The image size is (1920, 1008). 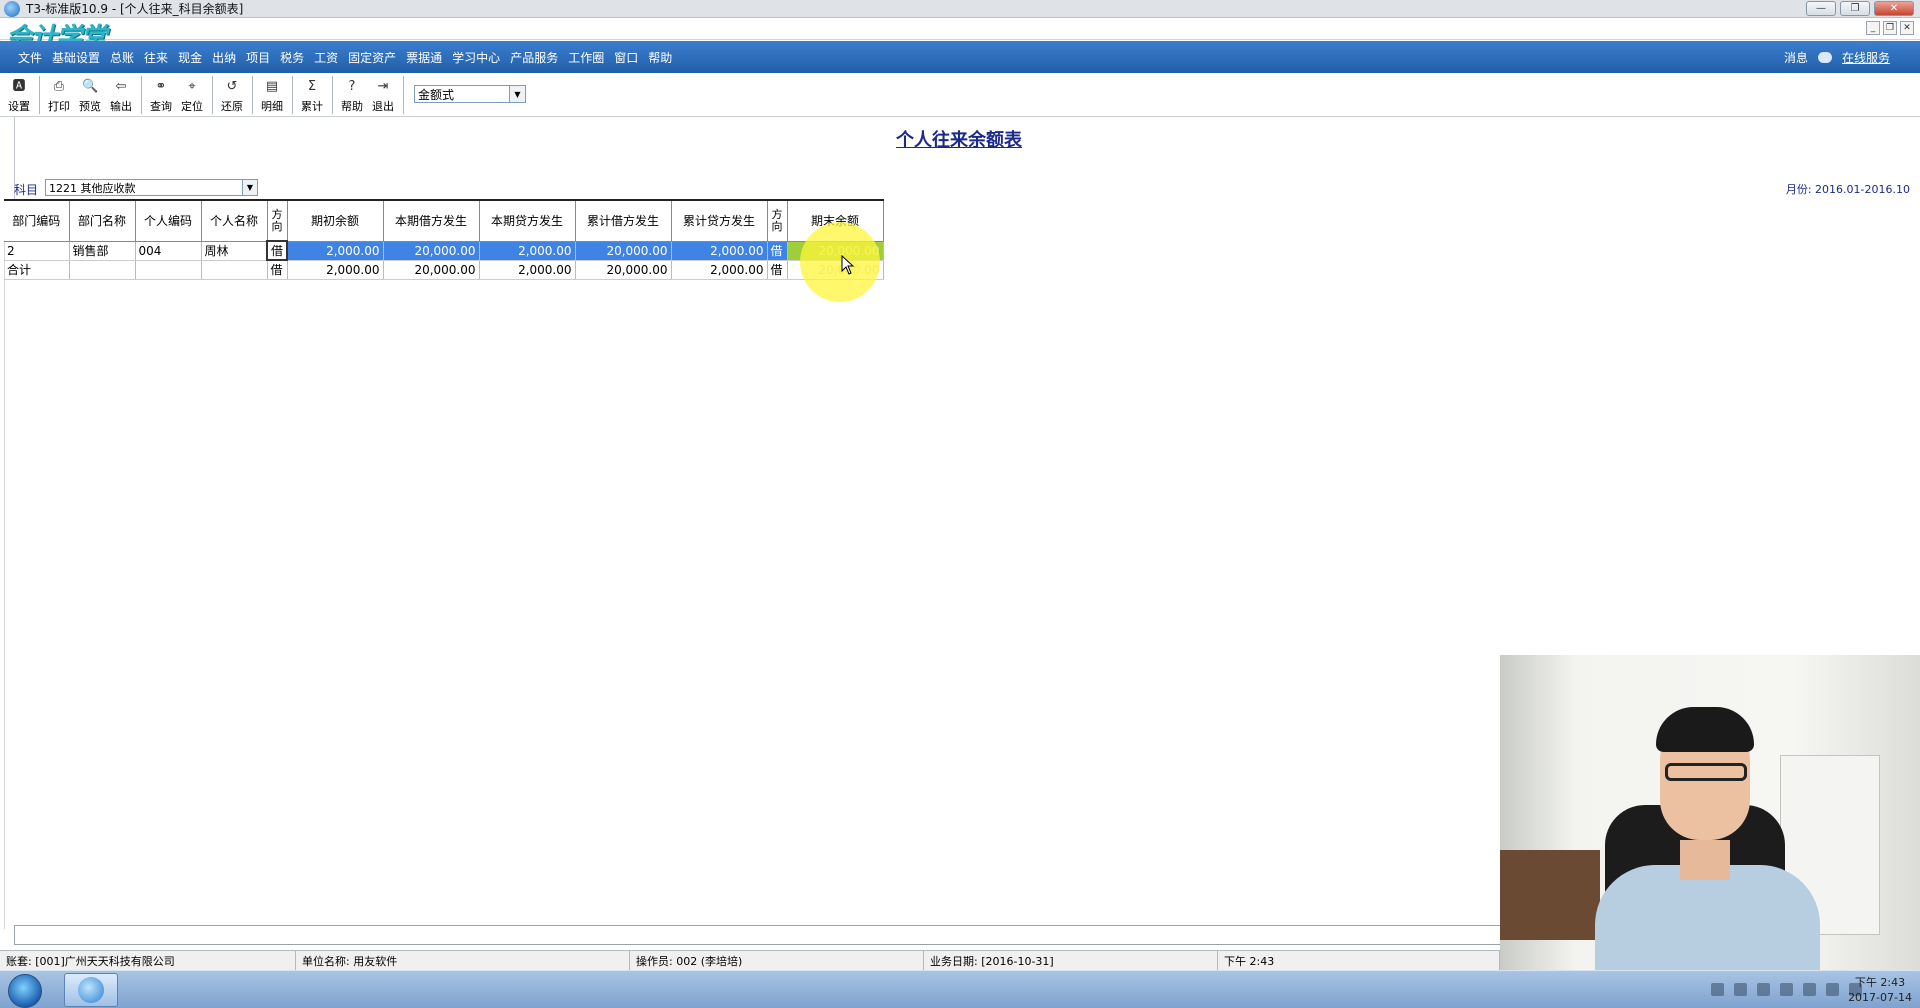 I want to click on taskbar: 下午 2:43 2017-07-14, so click(x=960, y=989).